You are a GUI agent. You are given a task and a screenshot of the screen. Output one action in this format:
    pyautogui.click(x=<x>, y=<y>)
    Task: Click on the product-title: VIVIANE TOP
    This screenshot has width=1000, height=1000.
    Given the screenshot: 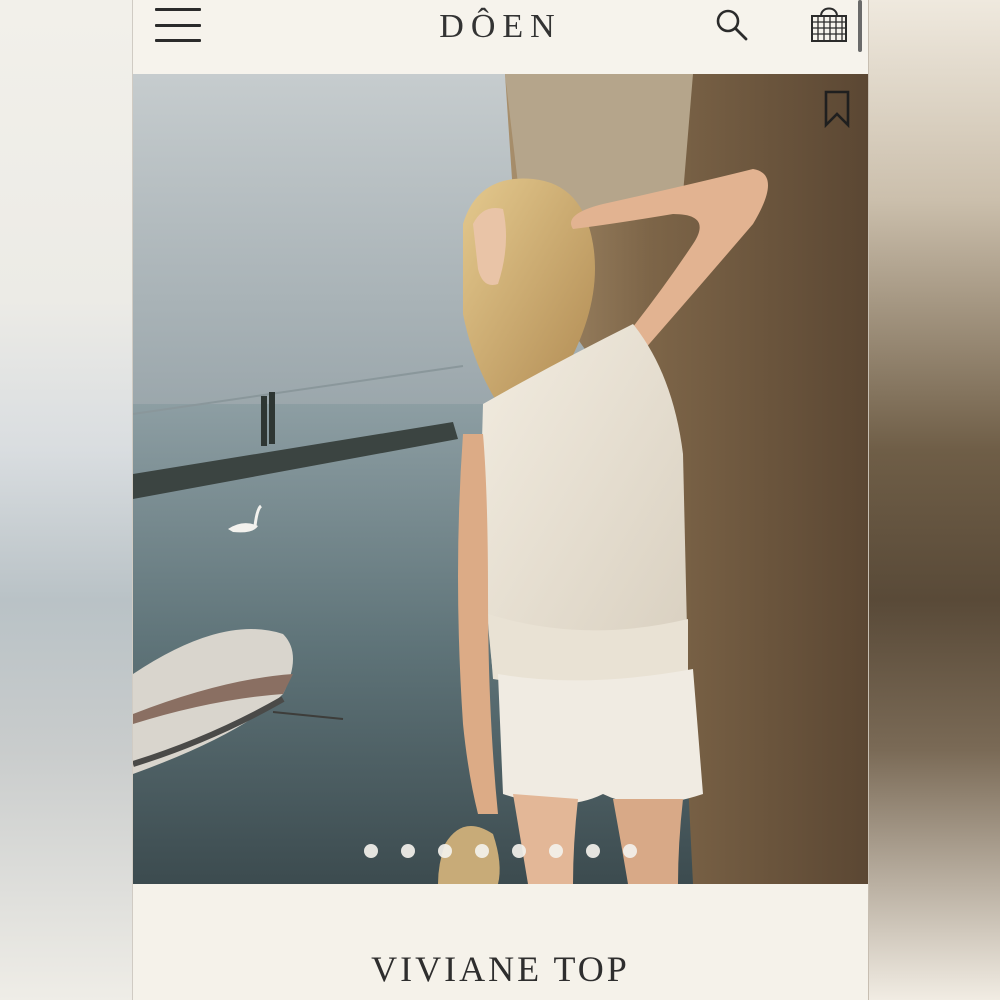 What is the action you would take?
    pyautogui.click(x=500, y=969)
    